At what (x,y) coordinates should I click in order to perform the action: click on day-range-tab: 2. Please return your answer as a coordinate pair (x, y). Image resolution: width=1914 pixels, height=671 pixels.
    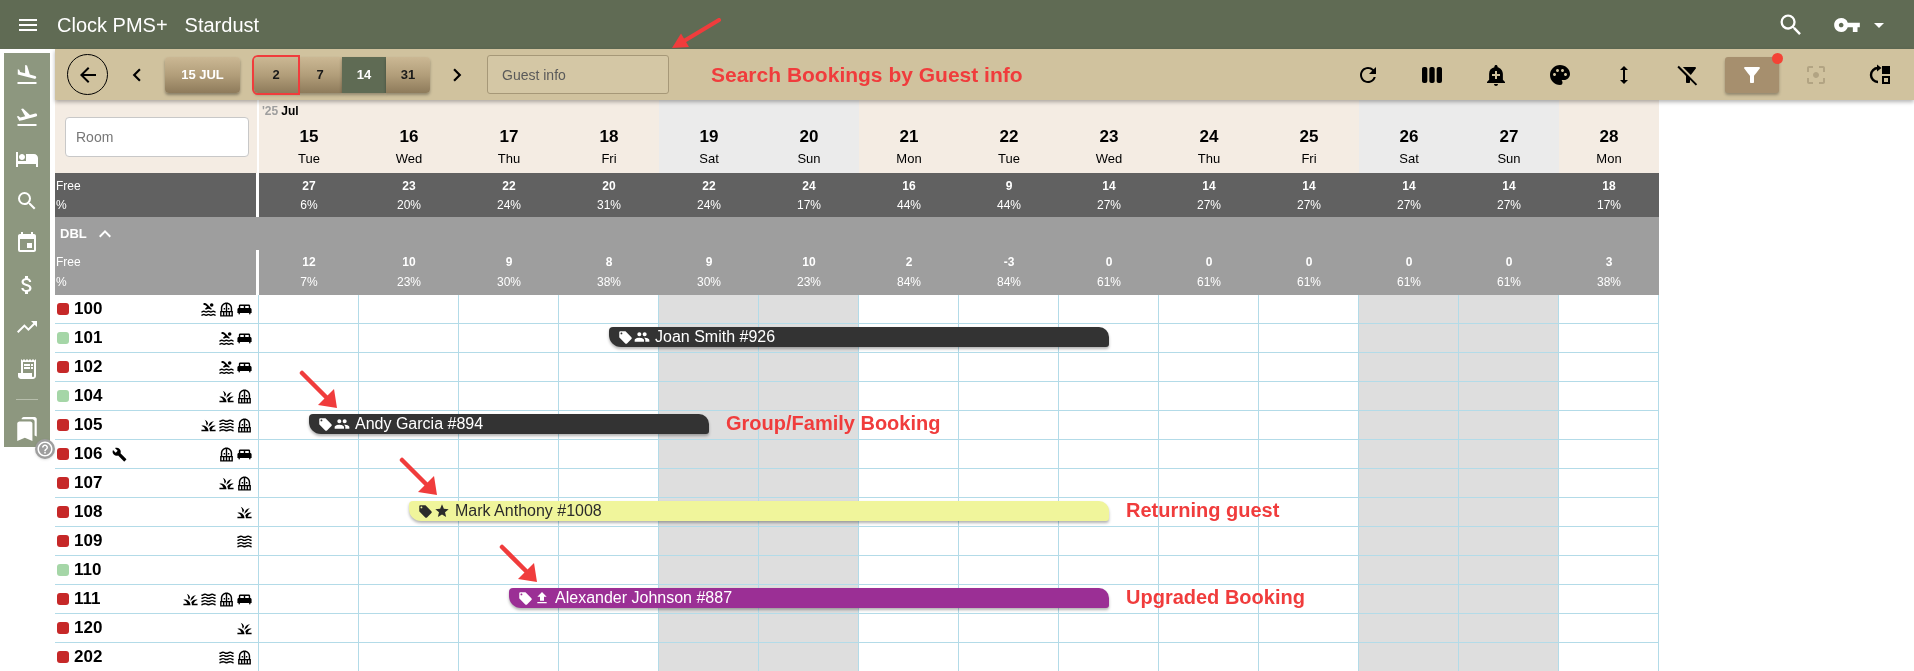
    Looking at the image, I should click on (276, 74).